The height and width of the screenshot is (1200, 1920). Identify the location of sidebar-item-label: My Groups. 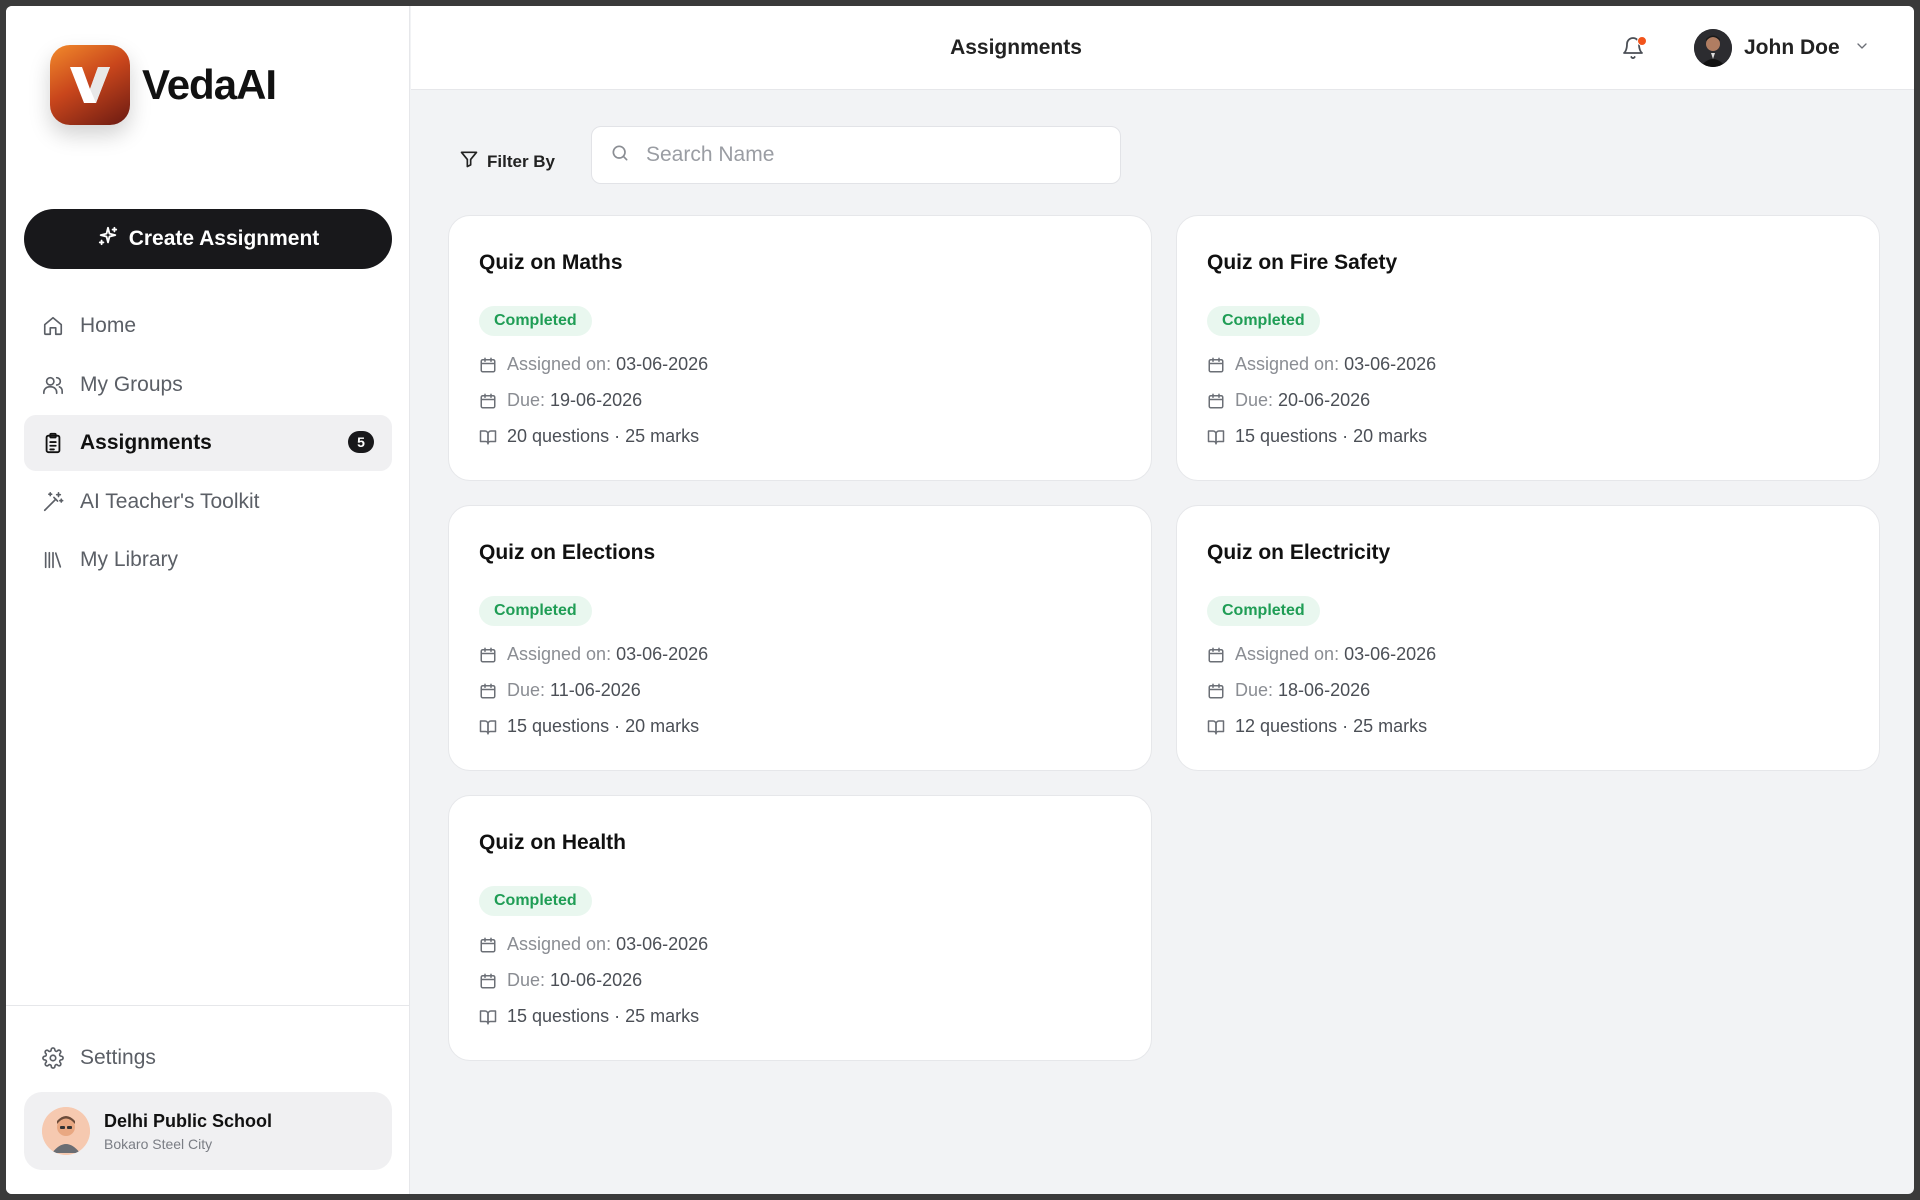
(131, 384).